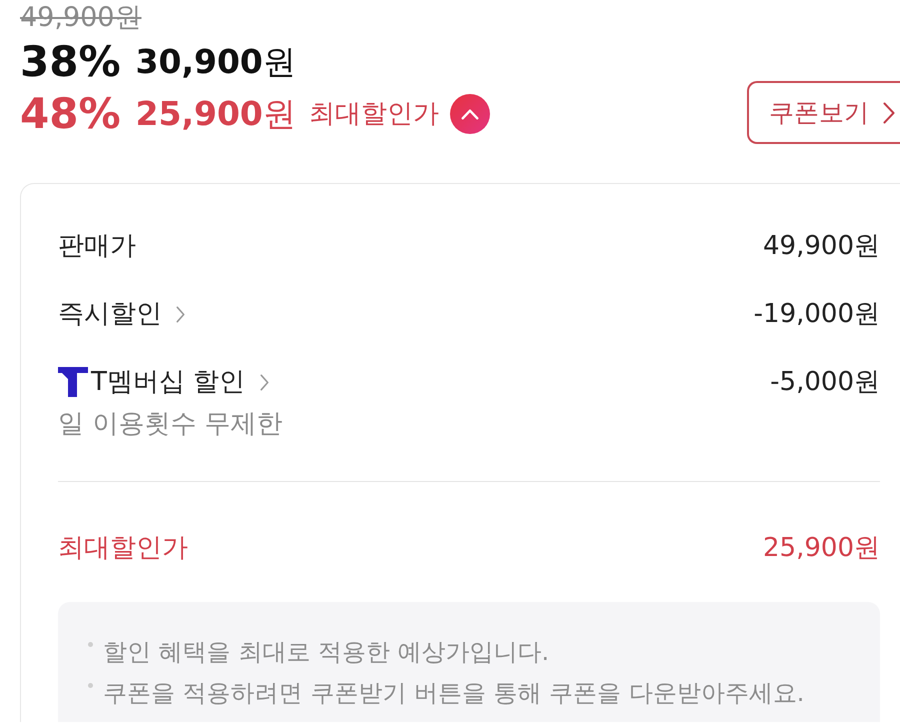 The width and height of the screenshot is (900, 723). Describe the element at coordinates (97, 246) in the screenshot. I see `price-label: 판매가` at that location.